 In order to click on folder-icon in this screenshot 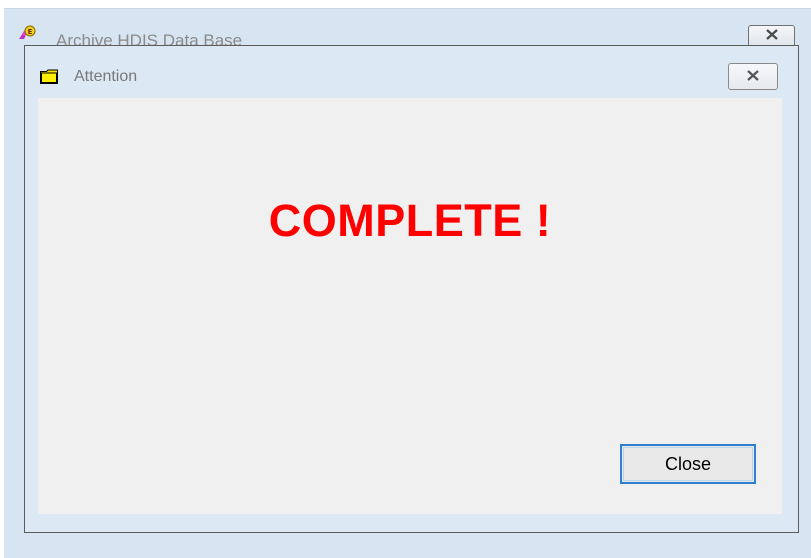, I will do `click(49, 76)`.